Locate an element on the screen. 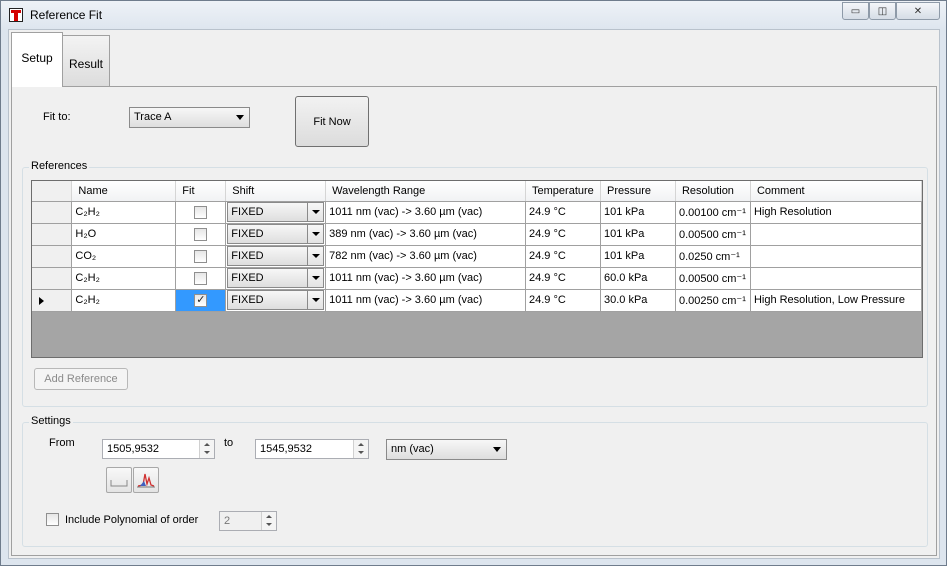 The width and height of the screenshot is (947, 566). add-reference-button: Add Reference is located at coordinates (81, 379).